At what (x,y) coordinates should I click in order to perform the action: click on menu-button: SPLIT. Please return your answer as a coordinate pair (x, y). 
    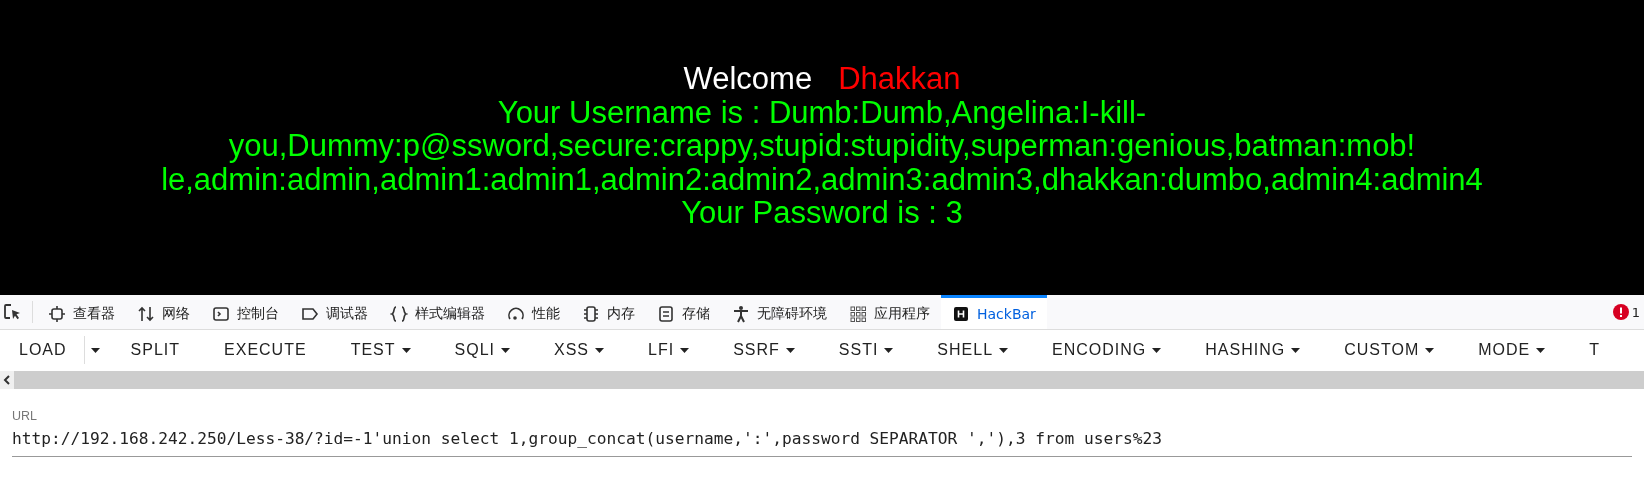
    Looking at the image, I should click on (155, 350).